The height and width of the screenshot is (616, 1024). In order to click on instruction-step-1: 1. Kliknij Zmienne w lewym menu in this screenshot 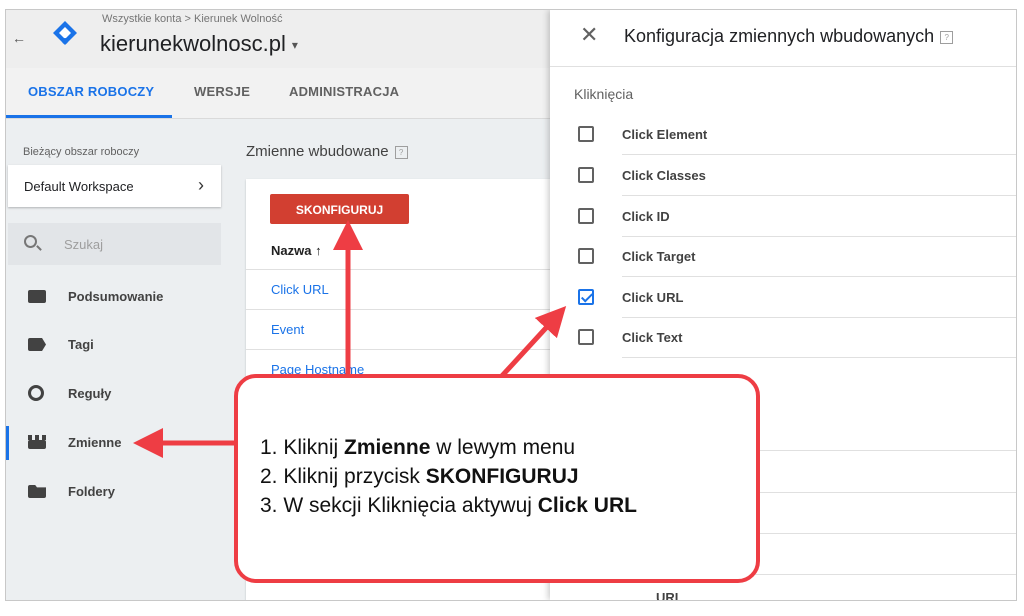, I will do `click(418, 447)`.